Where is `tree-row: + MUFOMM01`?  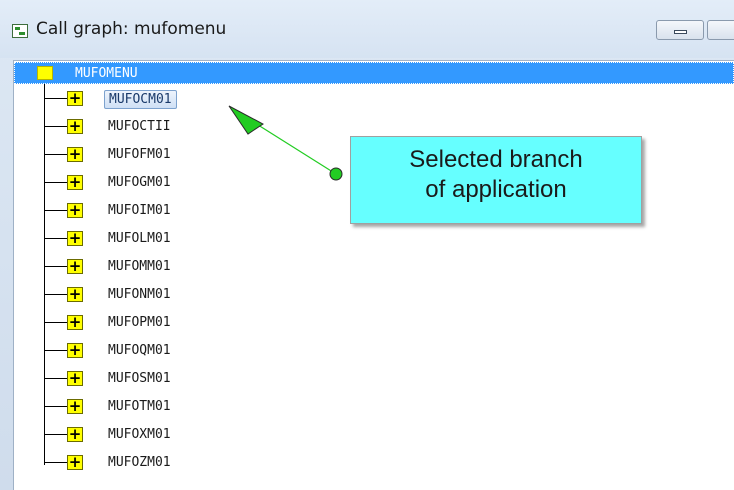
tree-row: + MUFOMM01 is located at coordinates (164, 268).